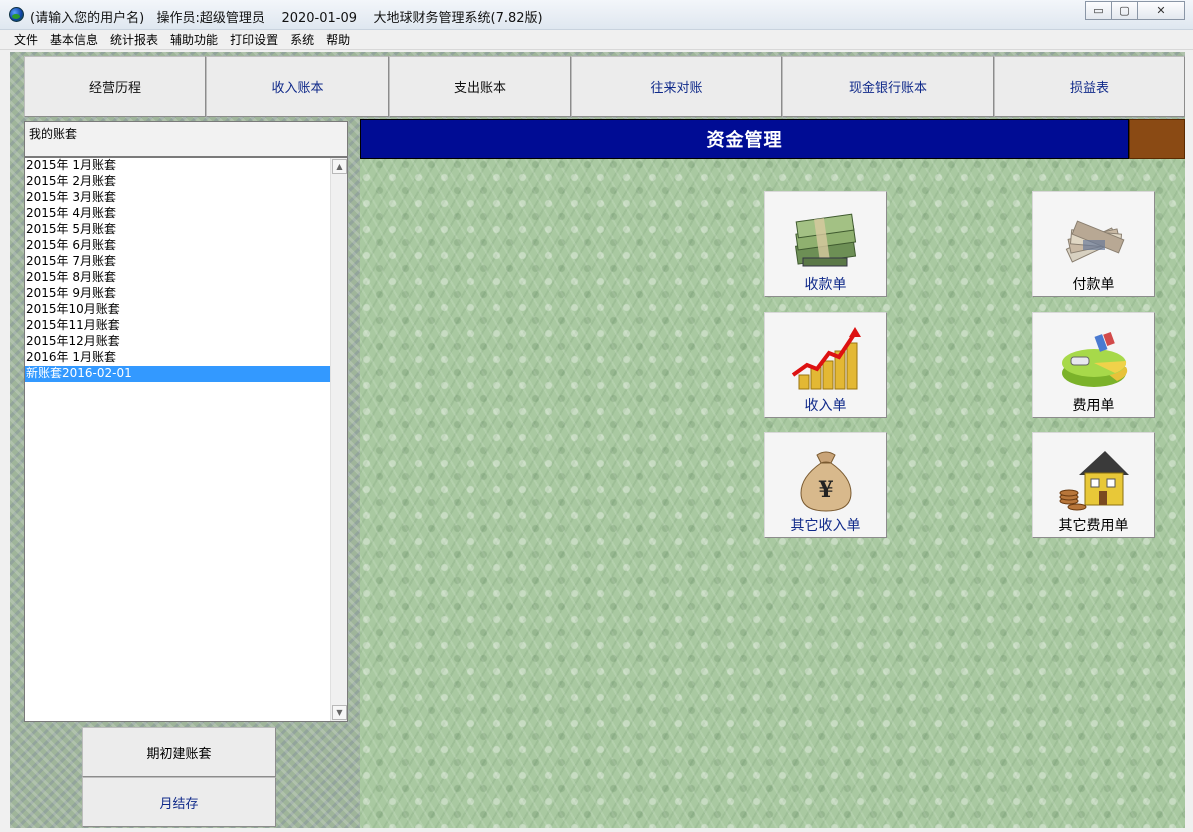 The height and width of the screenshot is (832, 1193). I want to click on expense-tile: 费用单, so click(1093, 365).